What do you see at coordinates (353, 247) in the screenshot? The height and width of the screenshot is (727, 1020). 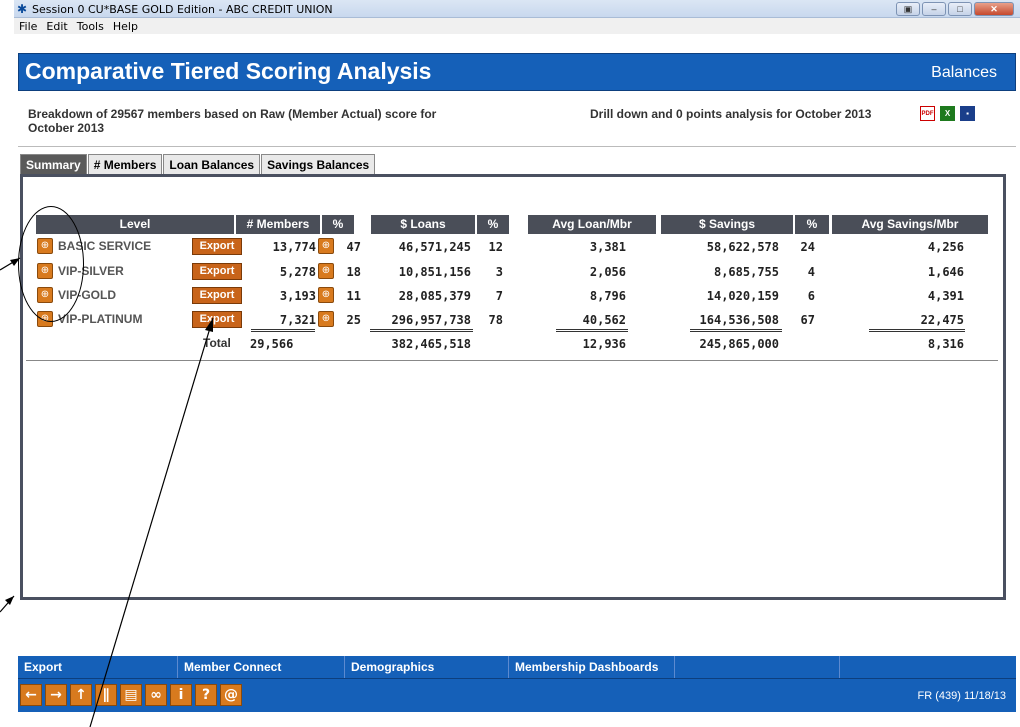 I see `pct-members-value: 47` at bounding box center [353, 247].